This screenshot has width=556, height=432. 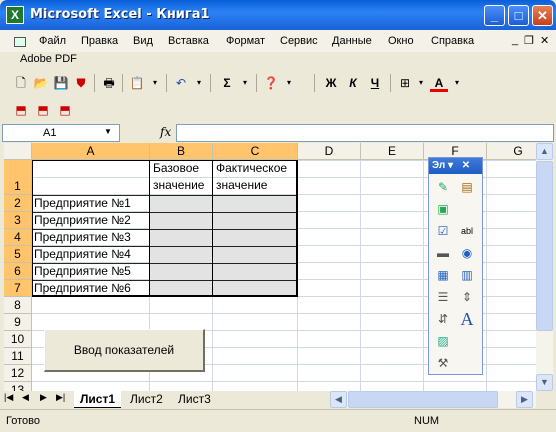 What do you see at coordinates (18, 151) in the screenshot?
I see `select-all-corner` at bounding box center [18, 151].